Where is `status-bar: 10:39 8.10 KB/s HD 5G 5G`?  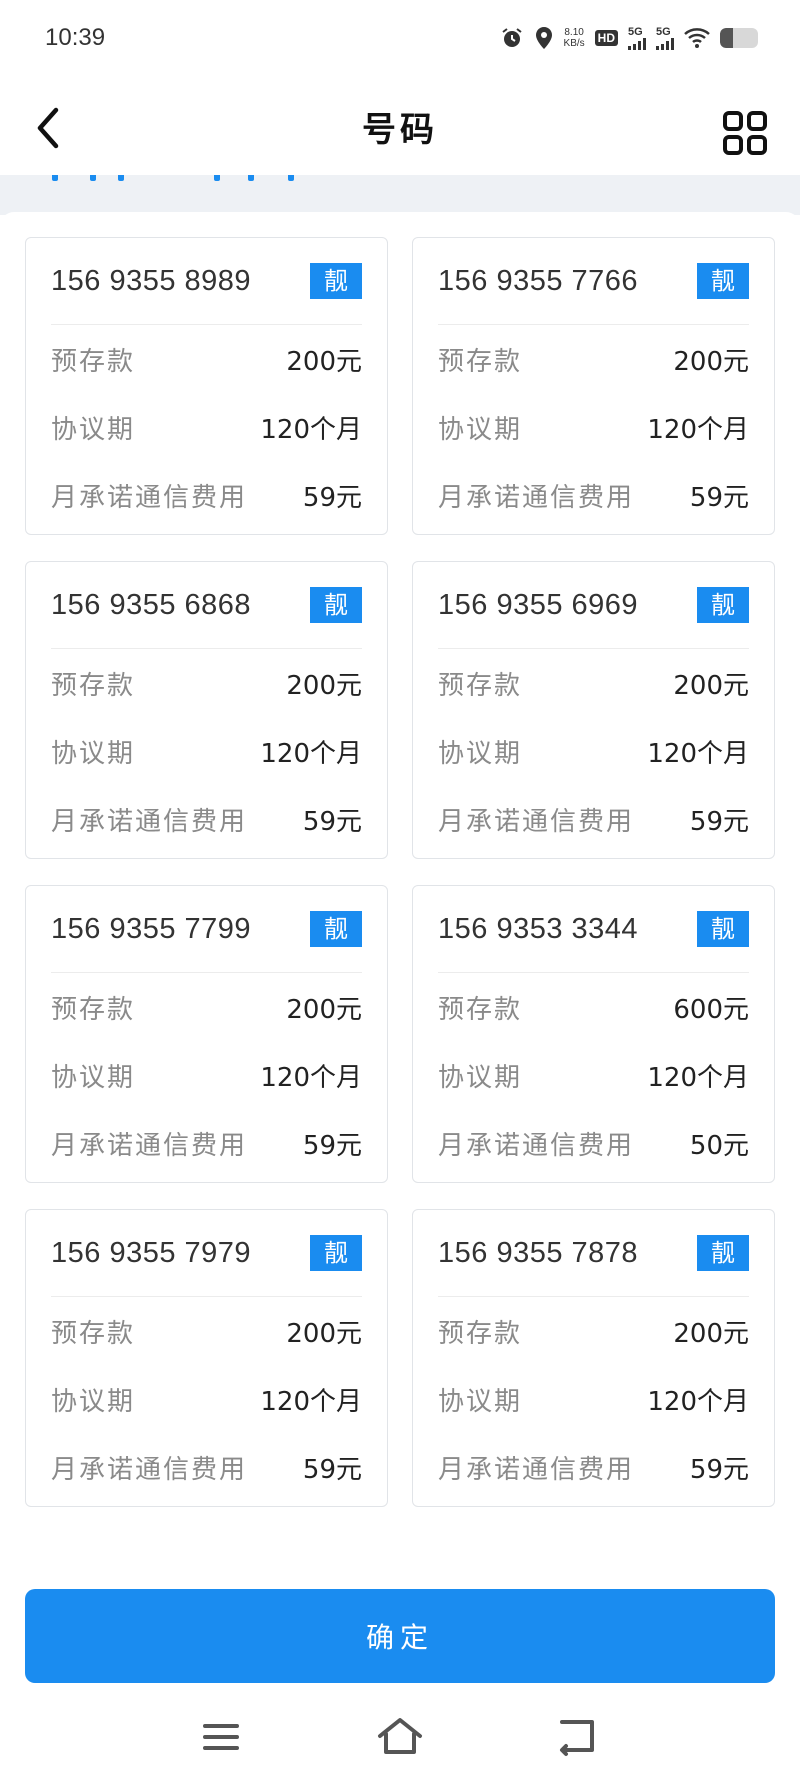
status-bar: 10:39 8.10 KB/s HD 5G 5G is located at coordinates (400, 40).